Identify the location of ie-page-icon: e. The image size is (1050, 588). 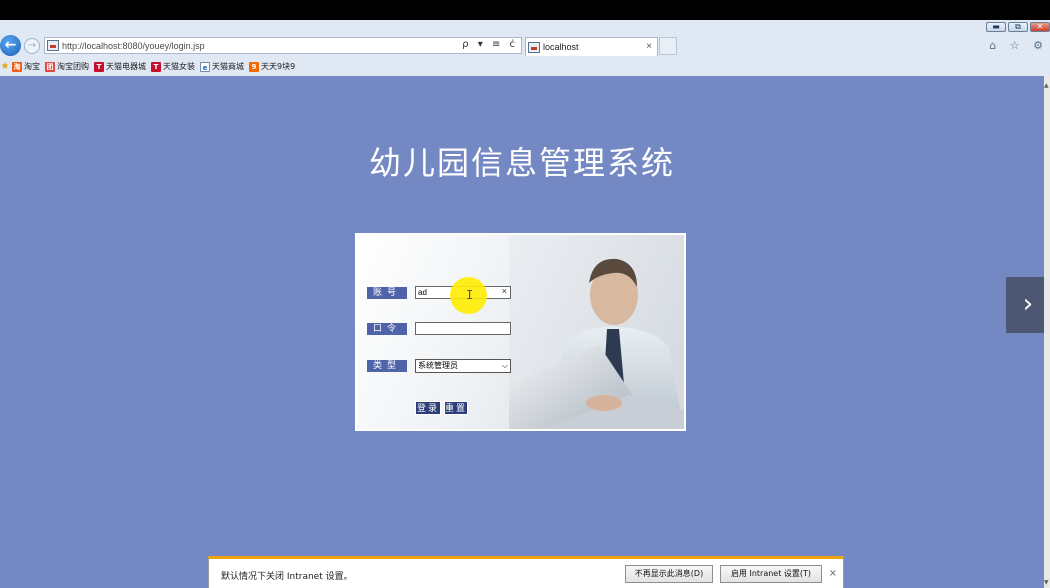
(205, 66).